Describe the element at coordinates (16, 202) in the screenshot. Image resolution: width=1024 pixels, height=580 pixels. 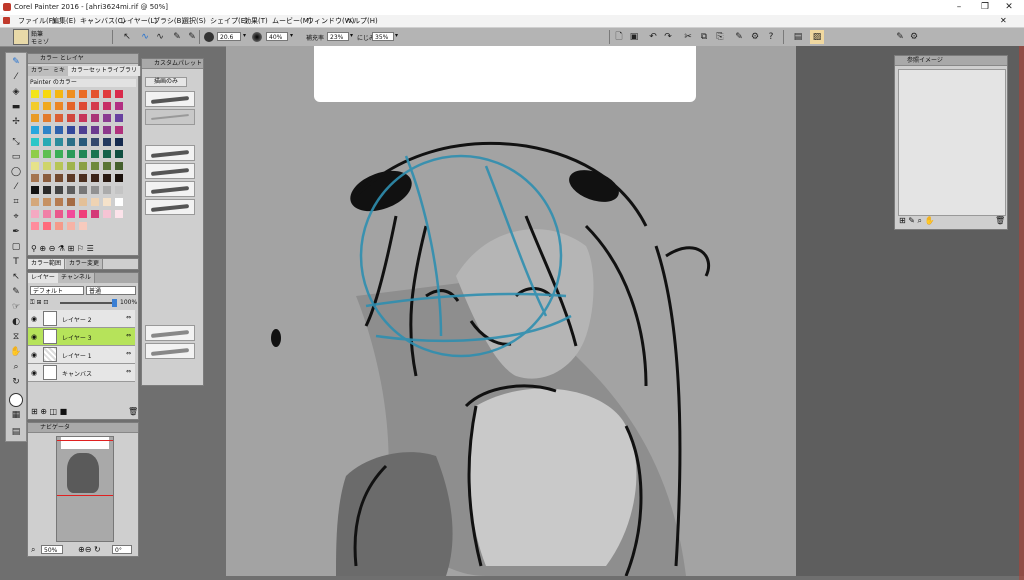
I see `crop-icon: ⌗` at that location.